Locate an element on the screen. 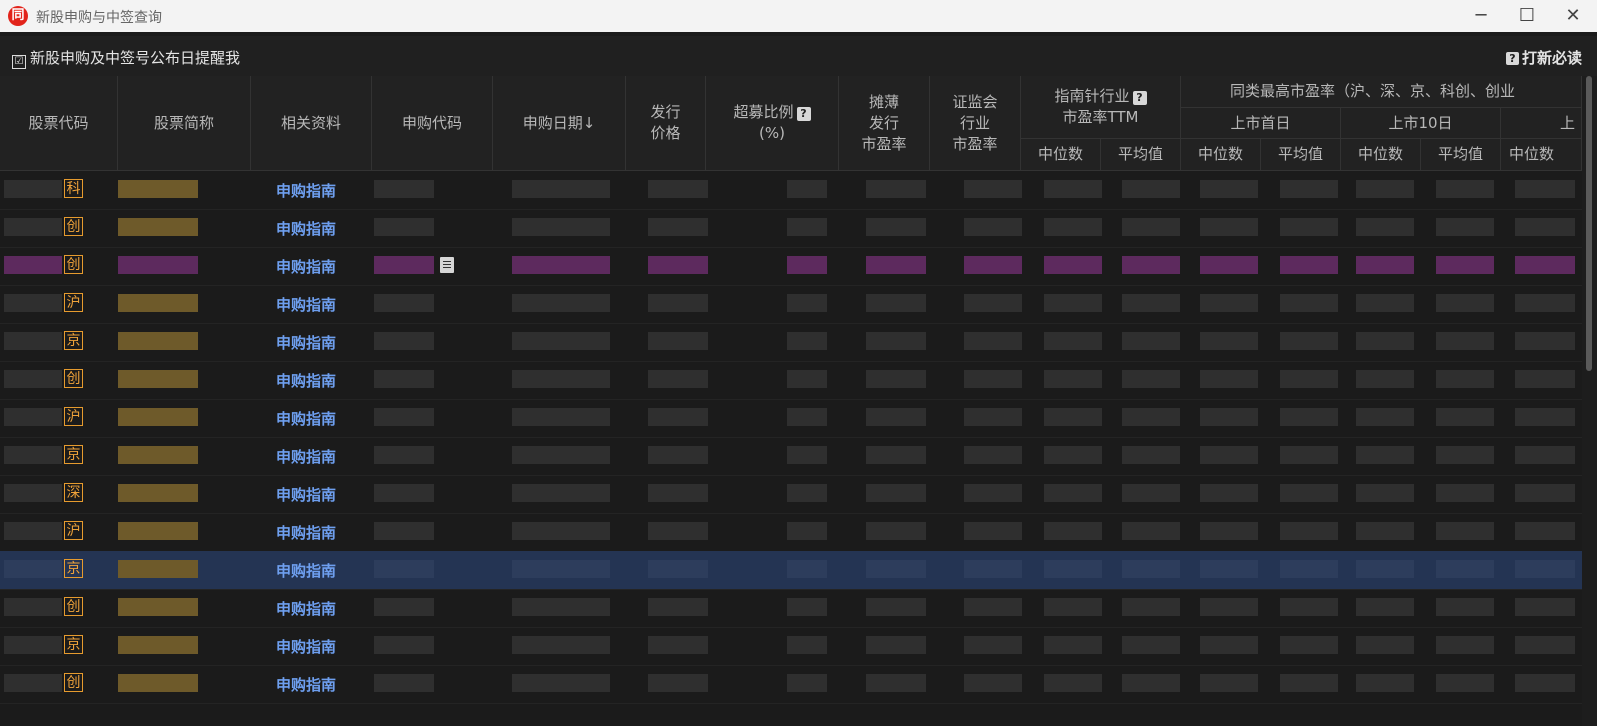 The height and width of the screenshot is (726, 1597). col-industry-pe: 指南针行业? 市盈率TTM is located at coordinates (1101, 107).